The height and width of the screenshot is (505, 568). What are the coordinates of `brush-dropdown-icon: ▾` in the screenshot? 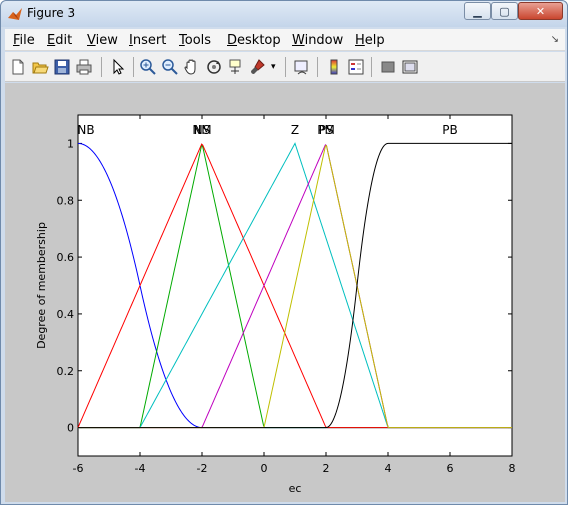 It's located at (275, 71).